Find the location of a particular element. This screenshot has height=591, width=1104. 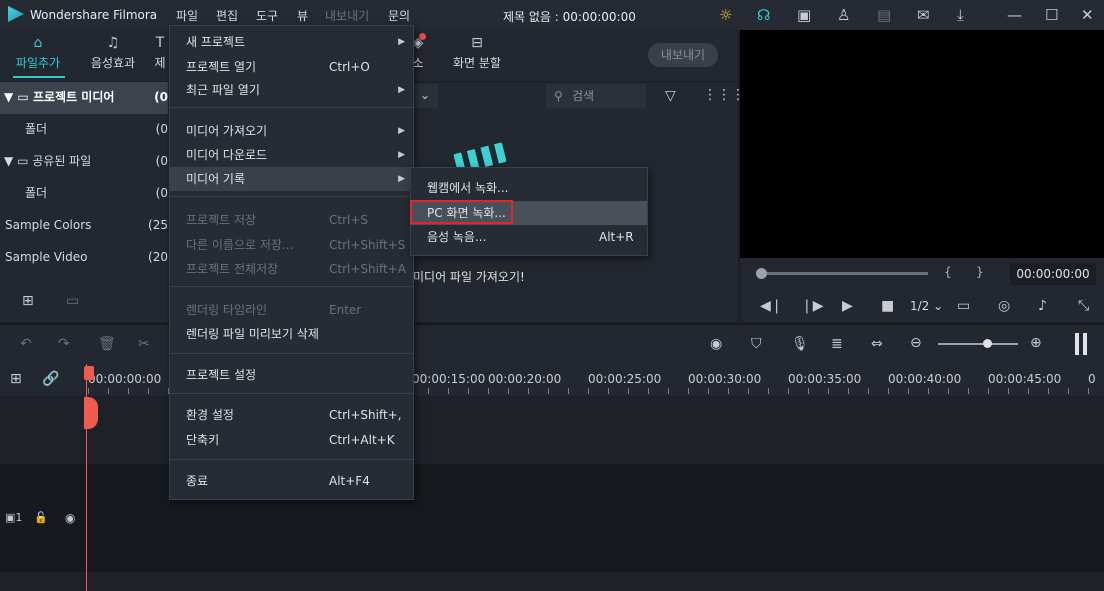

seek-bar is located at coordinates (844, 273).